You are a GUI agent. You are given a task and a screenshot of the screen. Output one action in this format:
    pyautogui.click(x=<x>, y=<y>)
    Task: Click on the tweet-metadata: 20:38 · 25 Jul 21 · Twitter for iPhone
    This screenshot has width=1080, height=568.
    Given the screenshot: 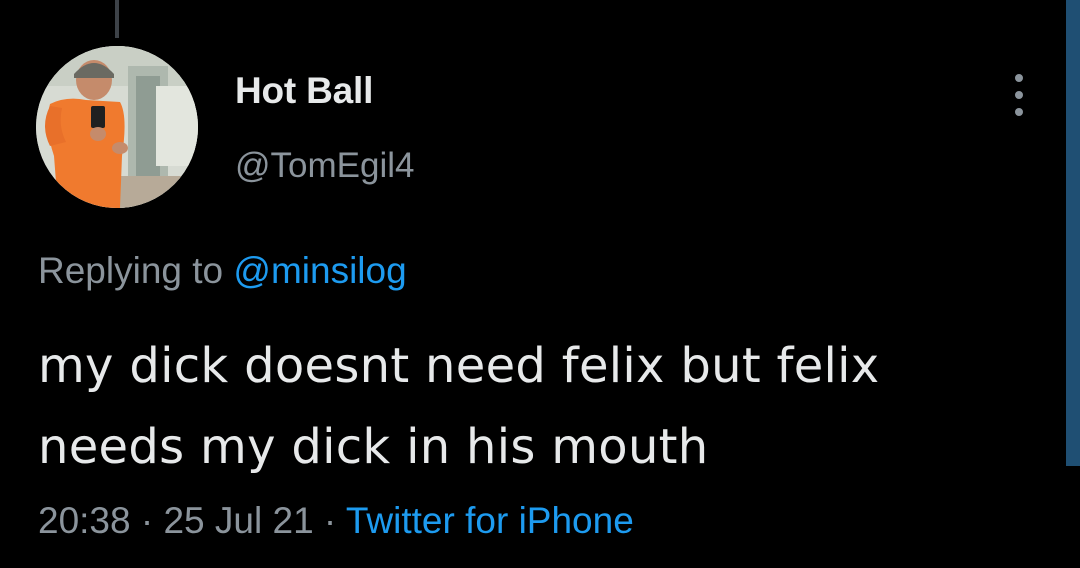 What is the action you would take?
    pyautogui.click(x=336, y=521)
    